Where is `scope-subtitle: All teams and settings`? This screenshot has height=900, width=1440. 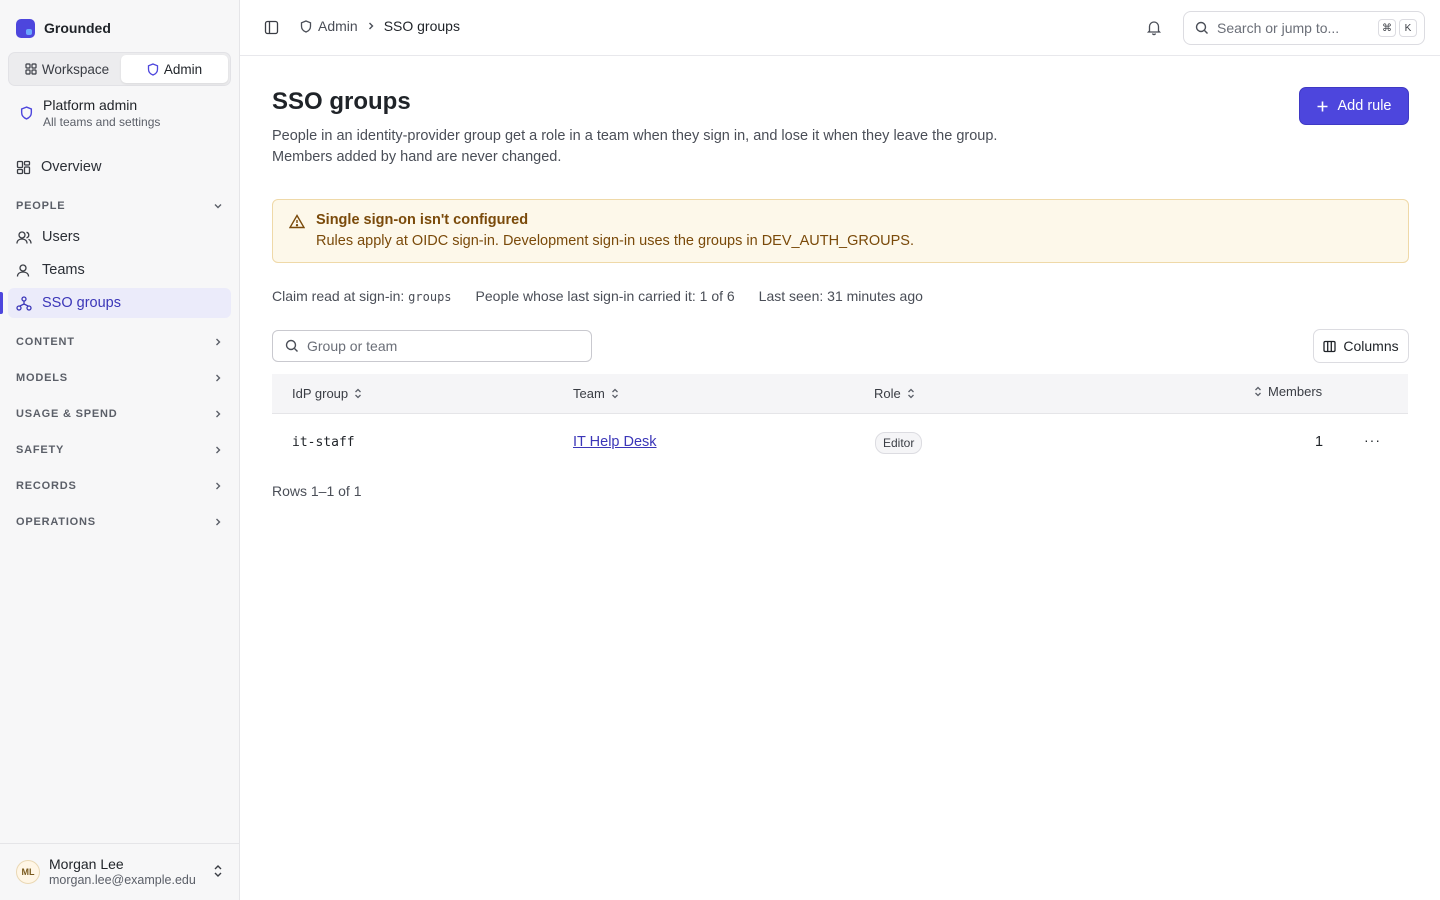
scope-subtitle: All teams and settings is located at coordinates (102, 122).